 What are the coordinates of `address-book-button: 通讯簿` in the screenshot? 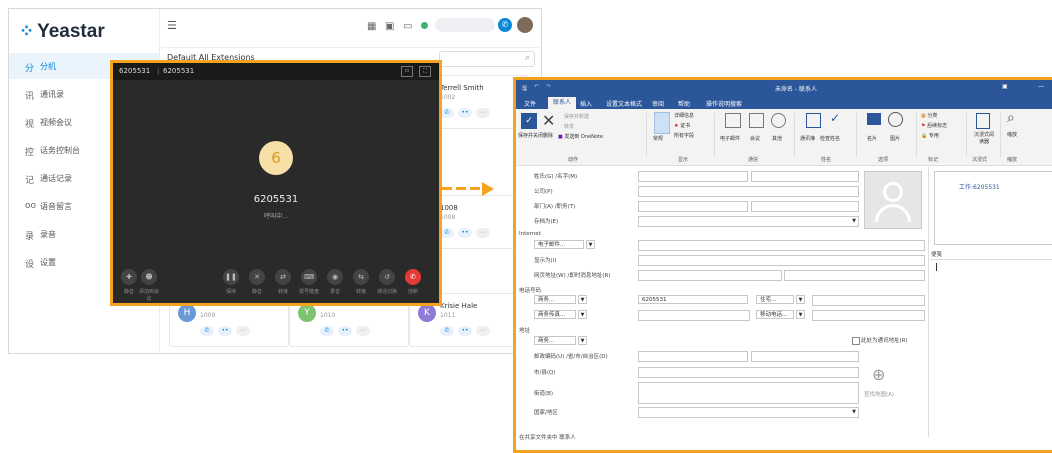 It's located at (807, 138).